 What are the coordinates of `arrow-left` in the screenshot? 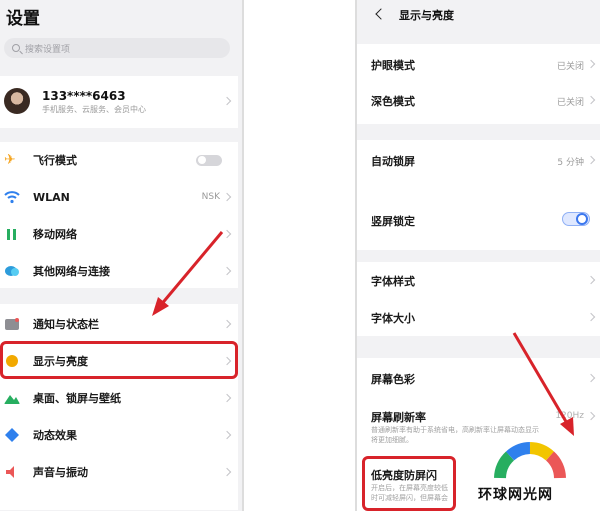 It's located at (188, 273).